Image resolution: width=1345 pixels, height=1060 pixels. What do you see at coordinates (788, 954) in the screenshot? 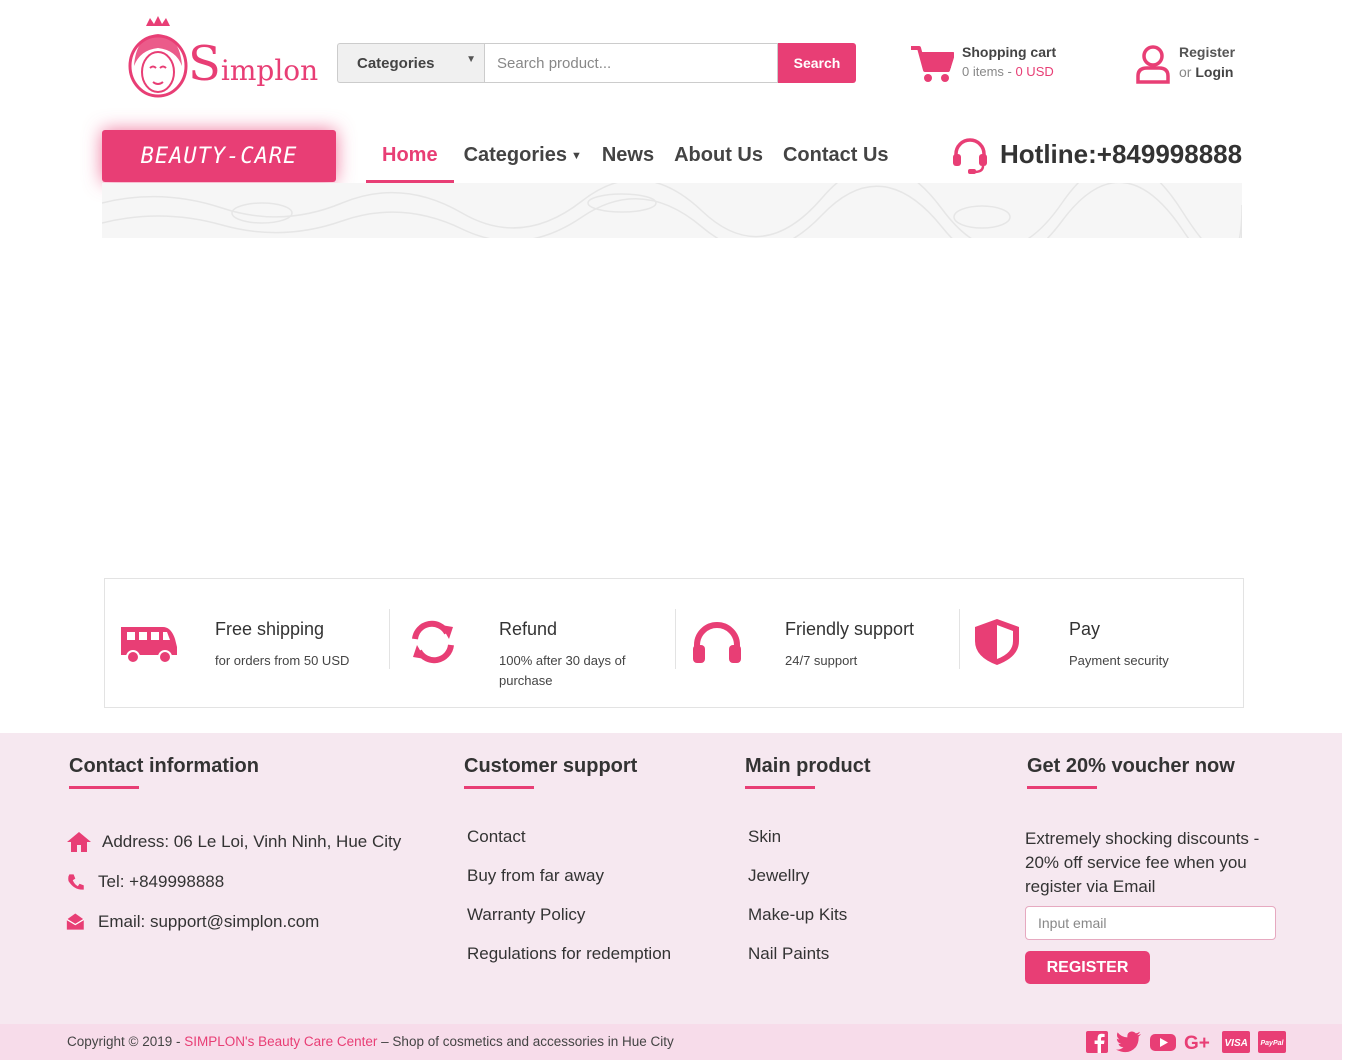
I see `footer-link-nail-paints: Nail Paints` at bounding box center [788, 954].